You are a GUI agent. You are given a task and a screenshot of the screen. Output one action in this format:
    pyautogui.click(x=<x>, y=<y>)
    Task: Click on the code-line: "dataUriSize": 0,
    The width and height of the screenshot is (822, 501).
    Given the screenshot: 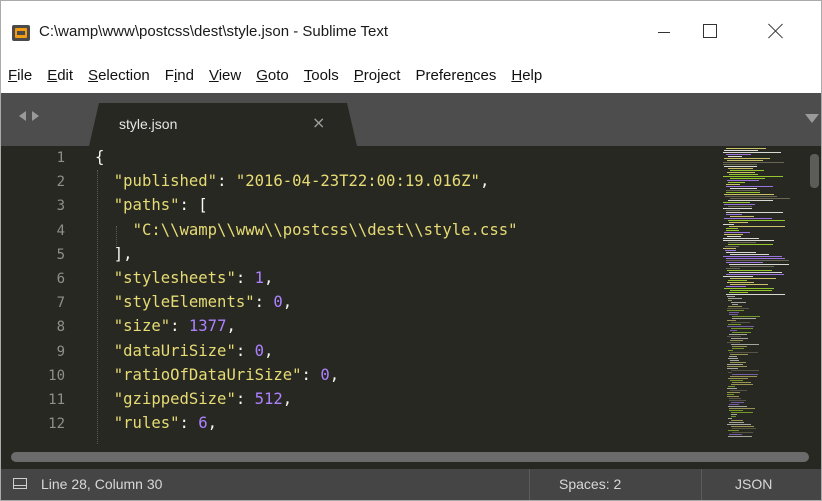 What is the action you would take?
    pyautogui.click(x=193, y=350)
    